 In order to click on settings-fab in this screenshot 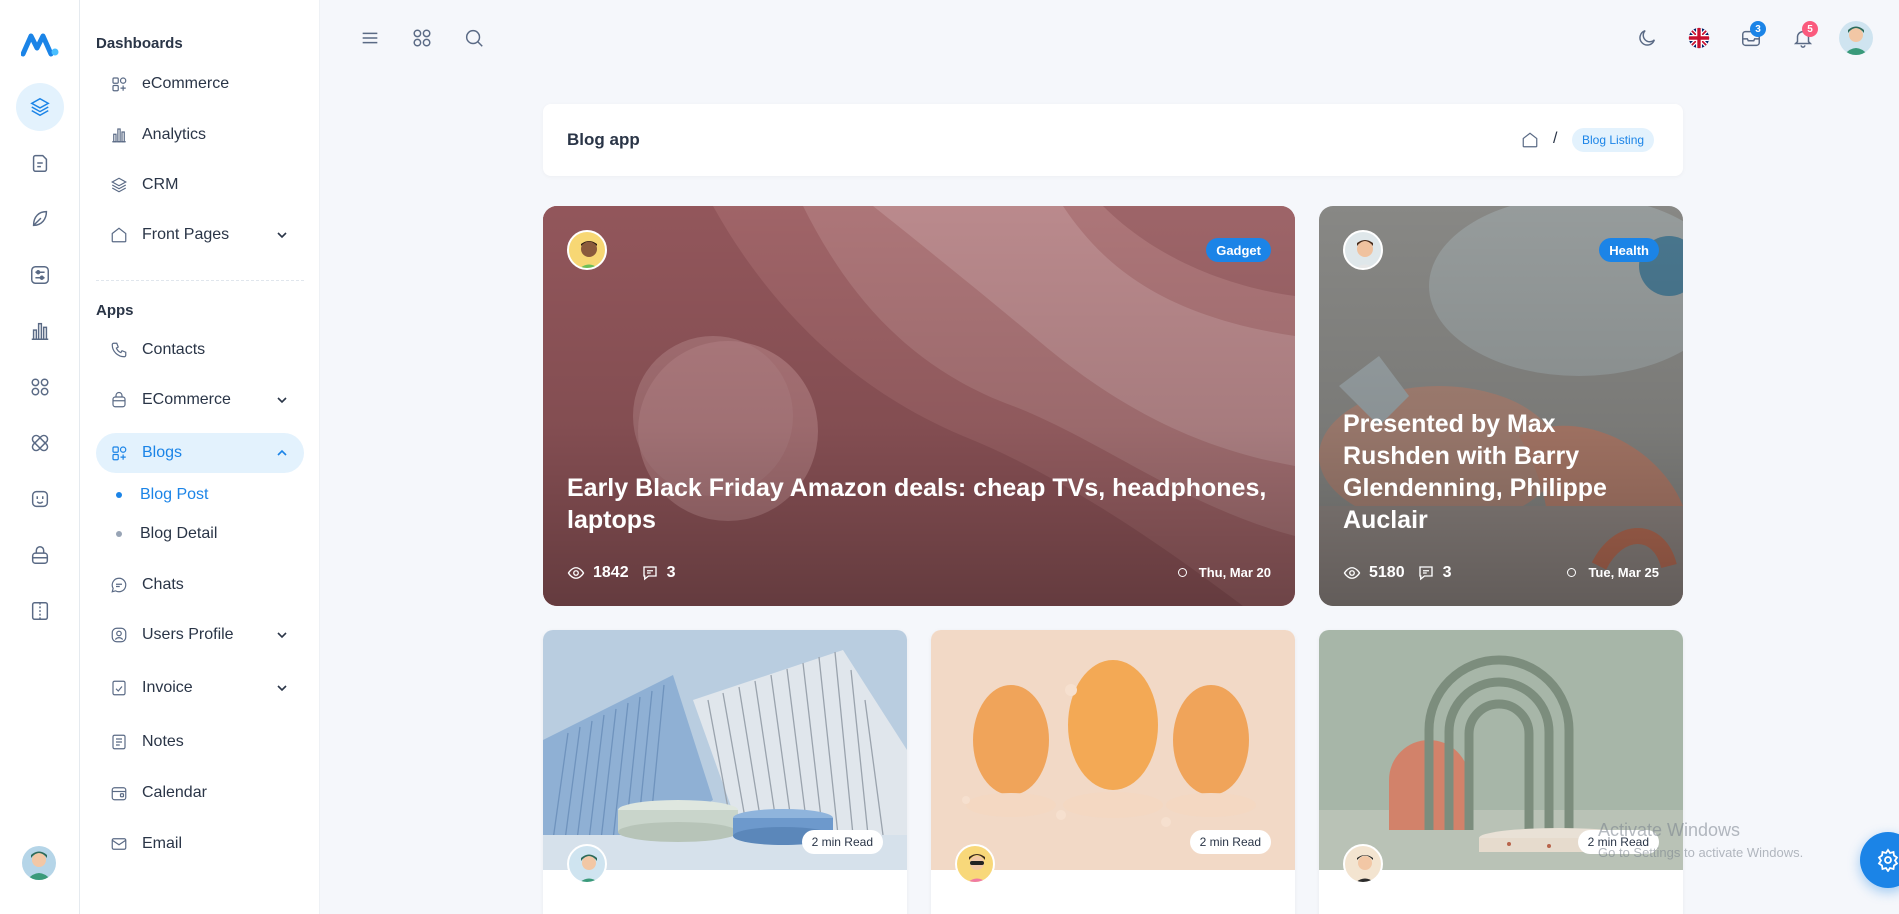, I will do `click(1879, 860)`.